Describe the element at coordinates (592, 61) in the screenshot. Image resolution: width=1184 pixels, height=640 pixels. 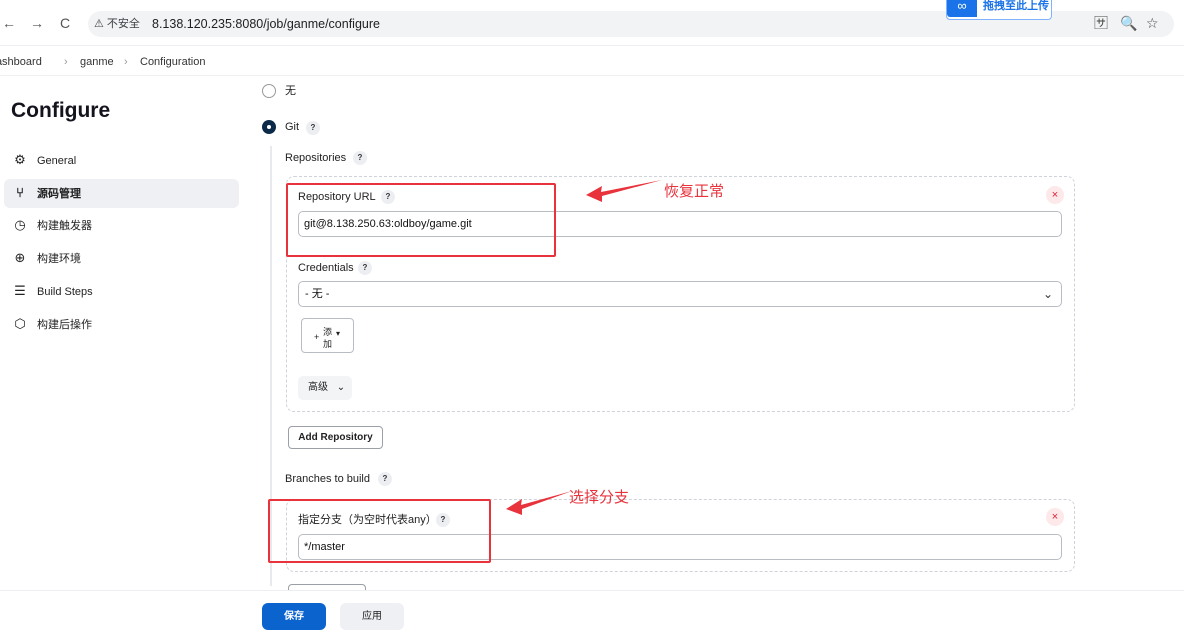
I see `breadcrumb: Dashboard › ganme › Configuration` at that location.